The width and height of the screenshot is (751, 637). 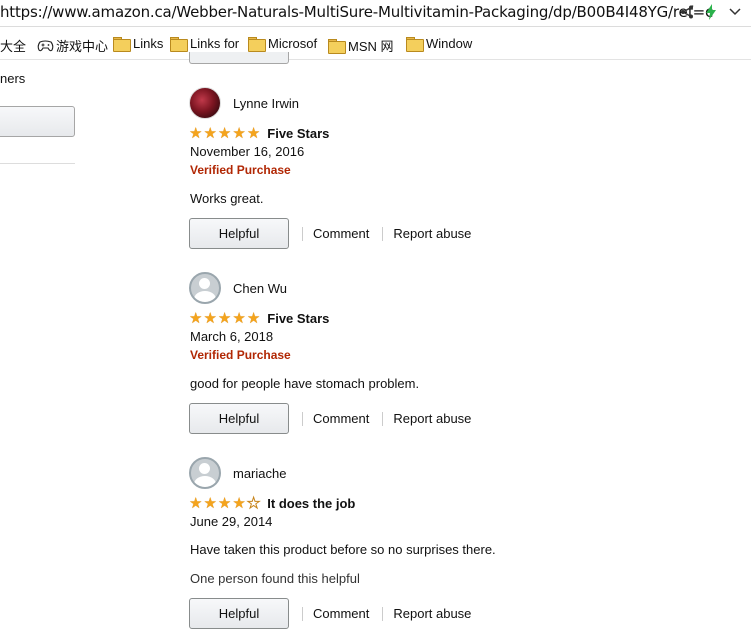 I want to click on bookmark-folder: Links, so click(x=138, y=44).